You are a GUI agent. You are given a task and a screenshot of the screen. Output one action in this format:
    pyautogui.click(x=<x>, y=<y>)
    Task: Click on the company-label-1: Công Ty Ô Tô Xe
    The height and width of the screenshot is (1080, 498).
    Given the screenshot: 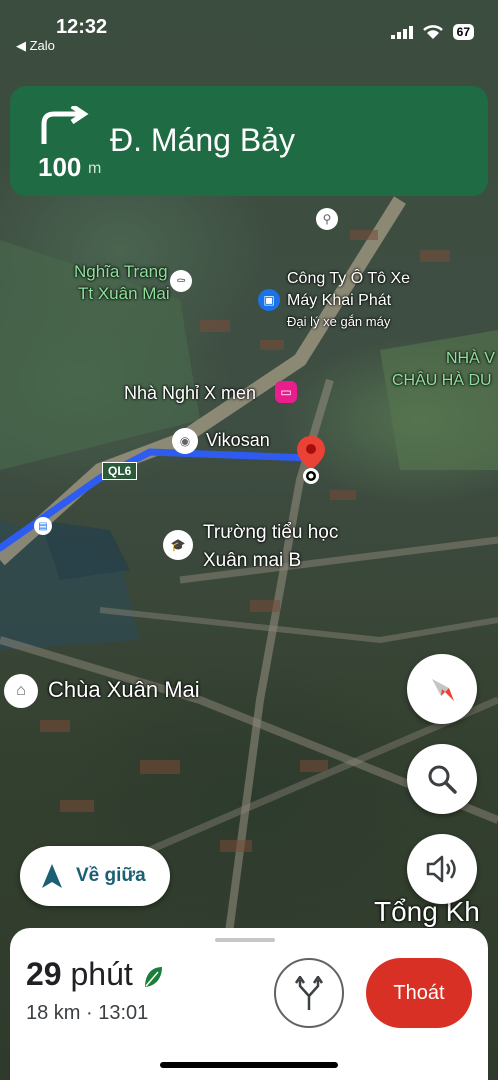 What is the action you would take?
    pyautogui.click(x=349, y=278)
    